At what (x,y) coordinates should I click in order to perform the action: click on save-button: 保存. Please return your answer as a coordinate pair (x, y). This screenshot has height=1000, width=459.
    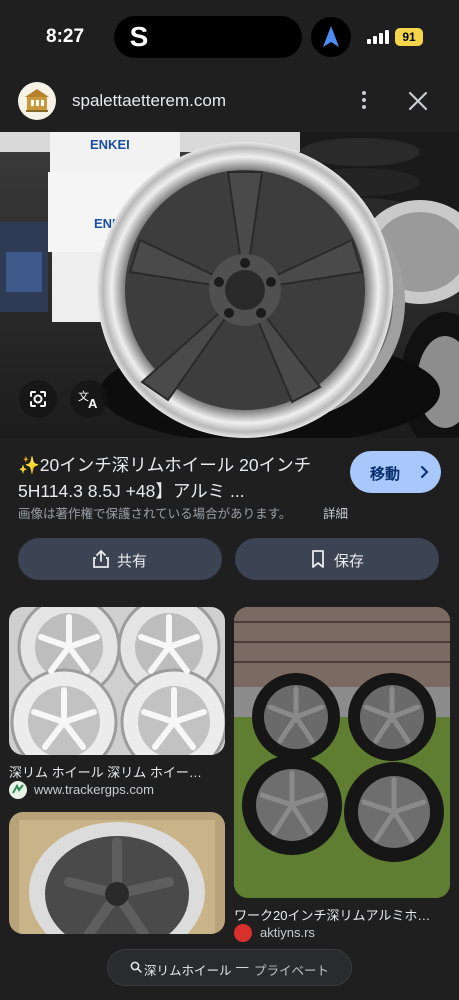
    Looking at the image, I should click on (337, 559).